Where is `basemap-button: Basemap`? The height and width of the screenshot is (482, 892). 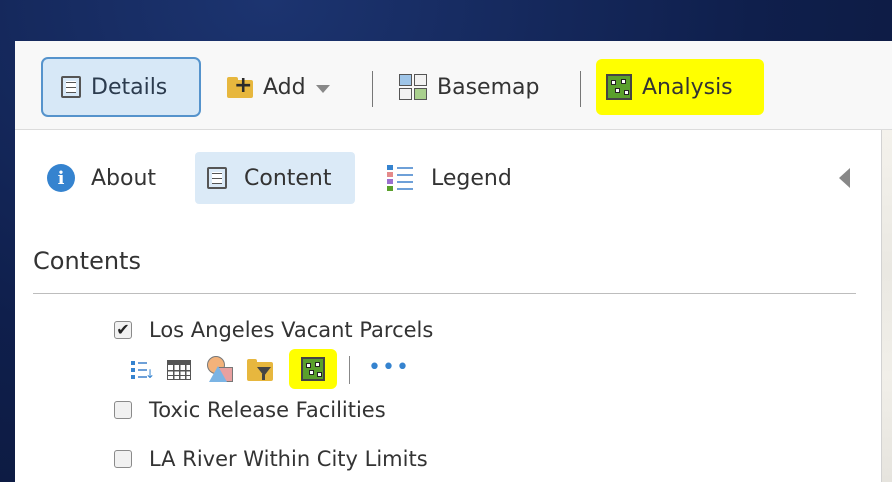
basemap-button: Basemap is located at coordinates (486, 87).